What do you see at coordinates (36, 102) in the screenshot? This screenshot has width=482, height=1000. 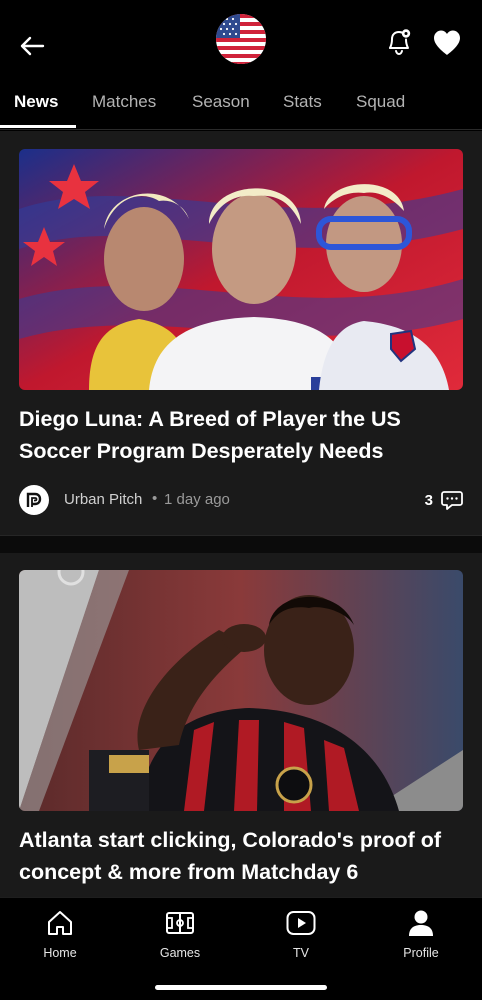 I see `tab-news: News` at bounding box center [36, 102].